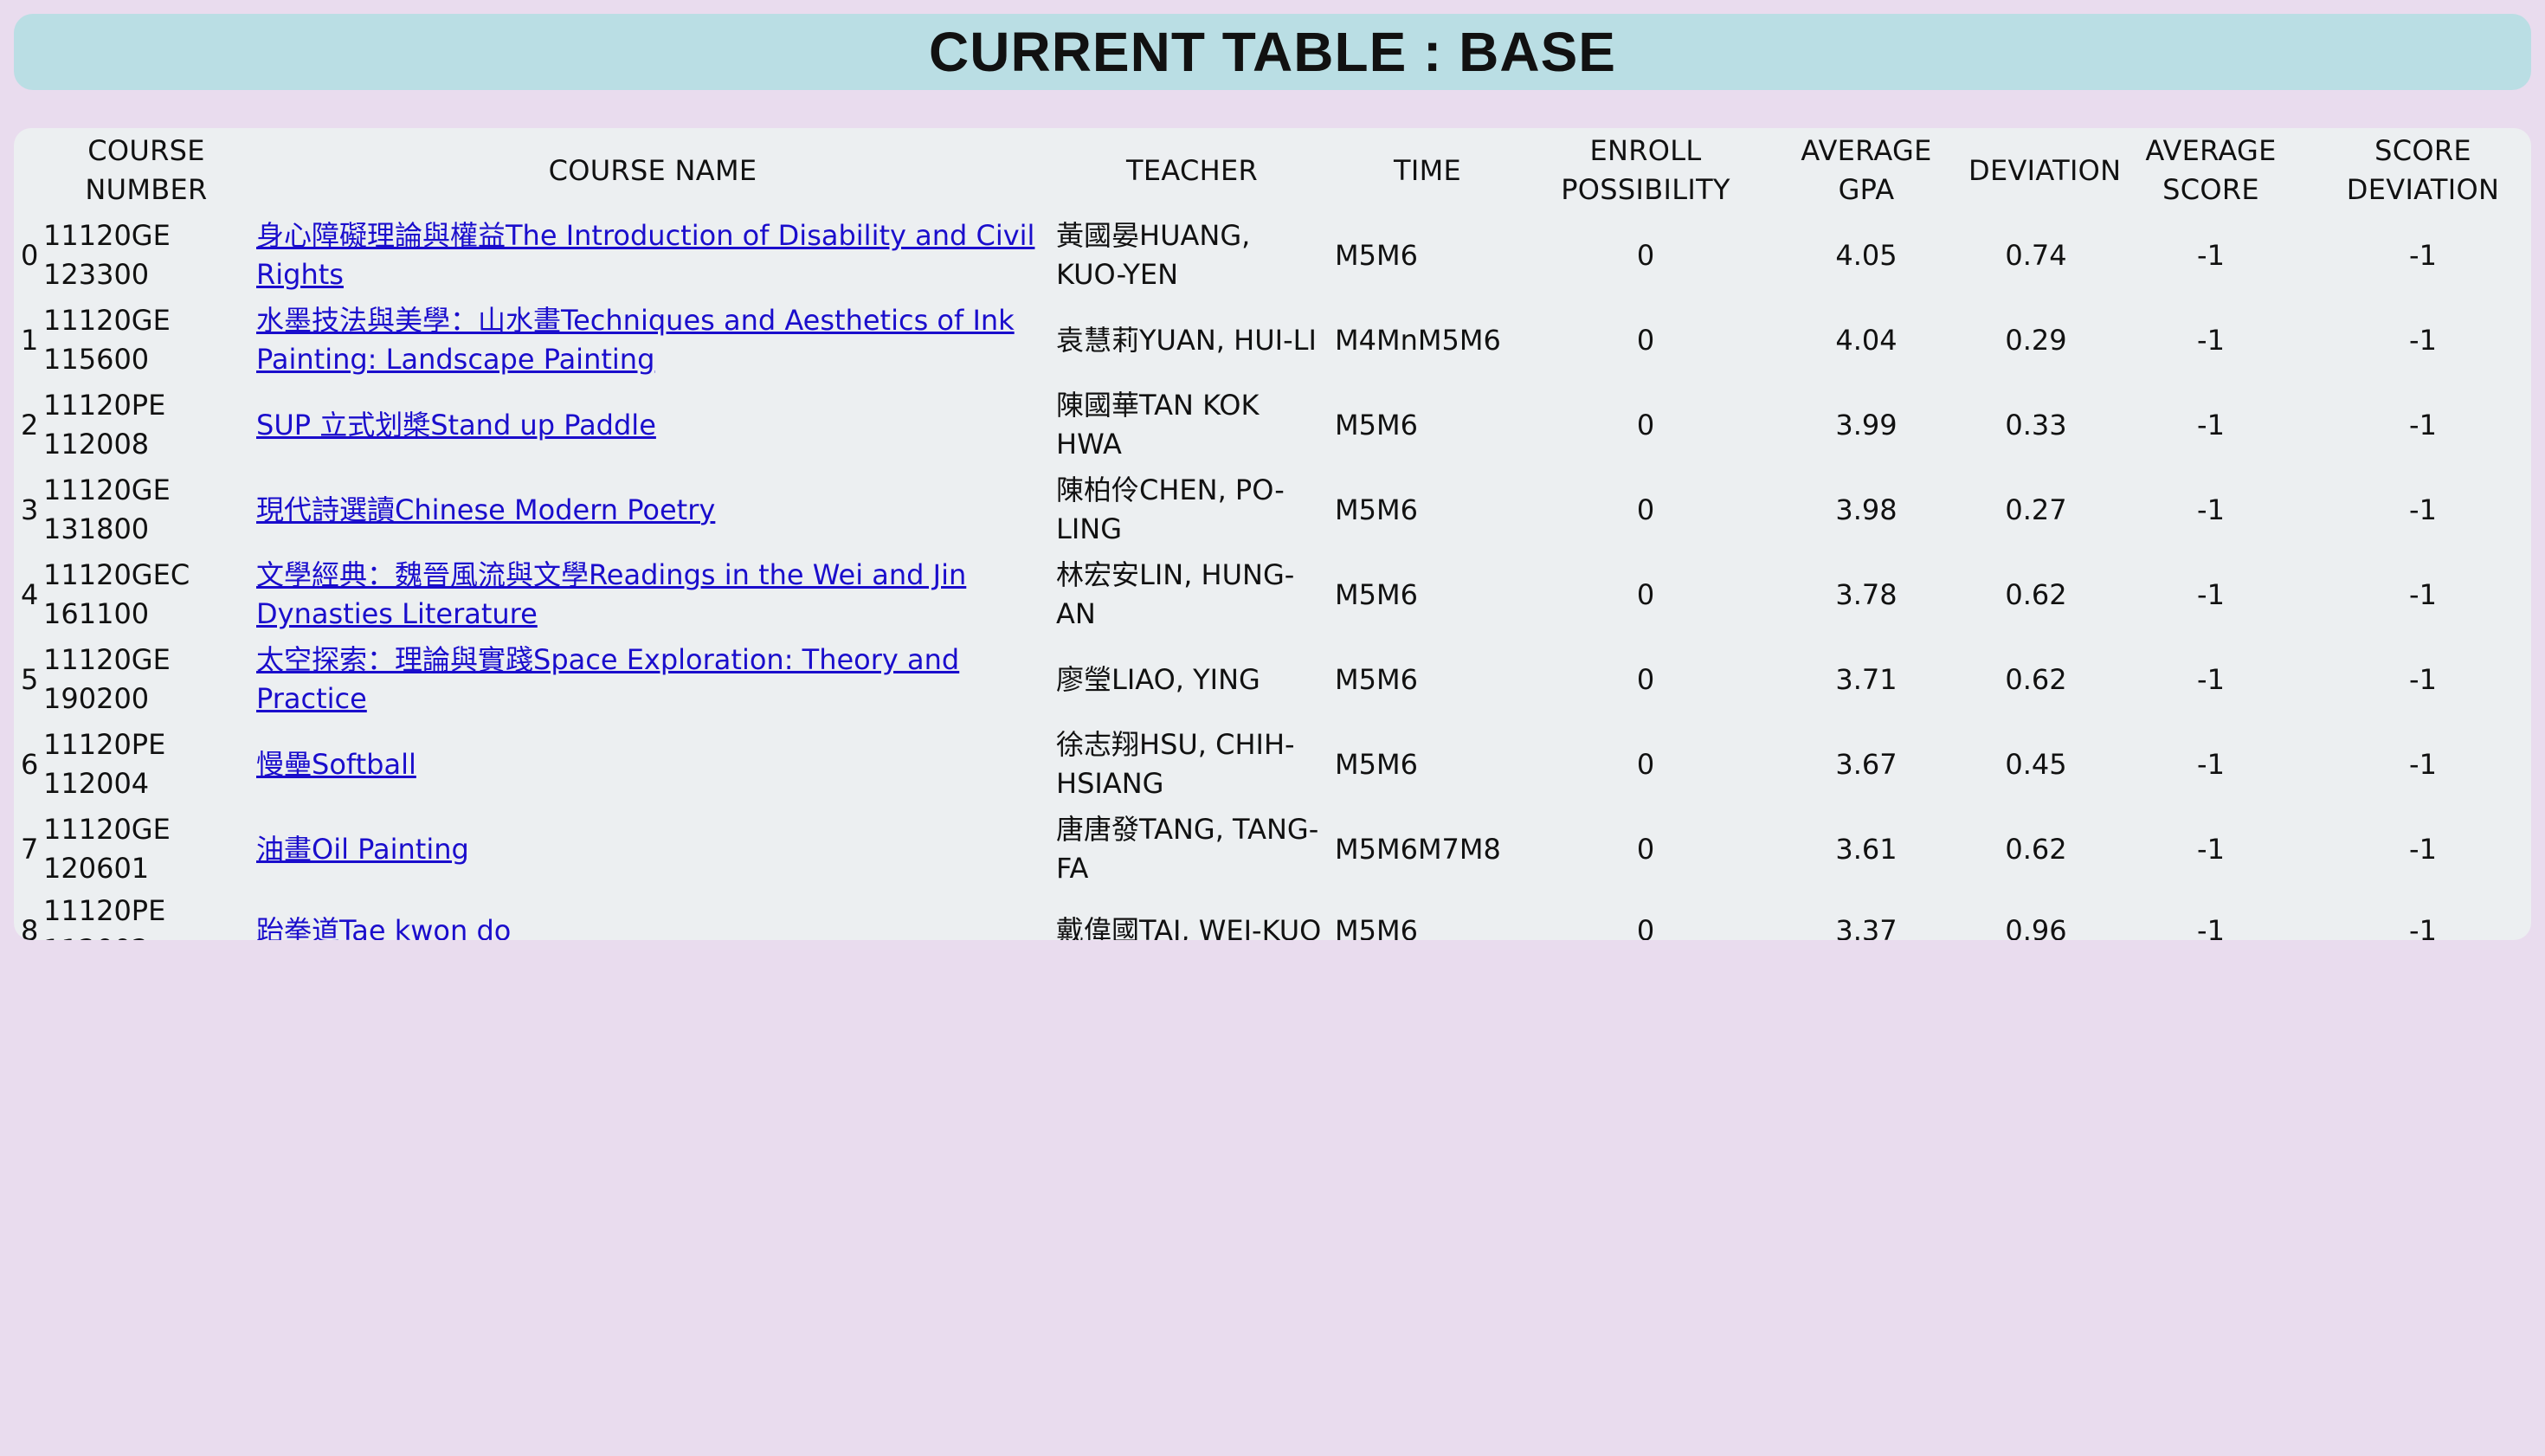 The width and height of the screenshot is (2545, 1456). I want to click on deviation: 0.33, so click(2036, 424).